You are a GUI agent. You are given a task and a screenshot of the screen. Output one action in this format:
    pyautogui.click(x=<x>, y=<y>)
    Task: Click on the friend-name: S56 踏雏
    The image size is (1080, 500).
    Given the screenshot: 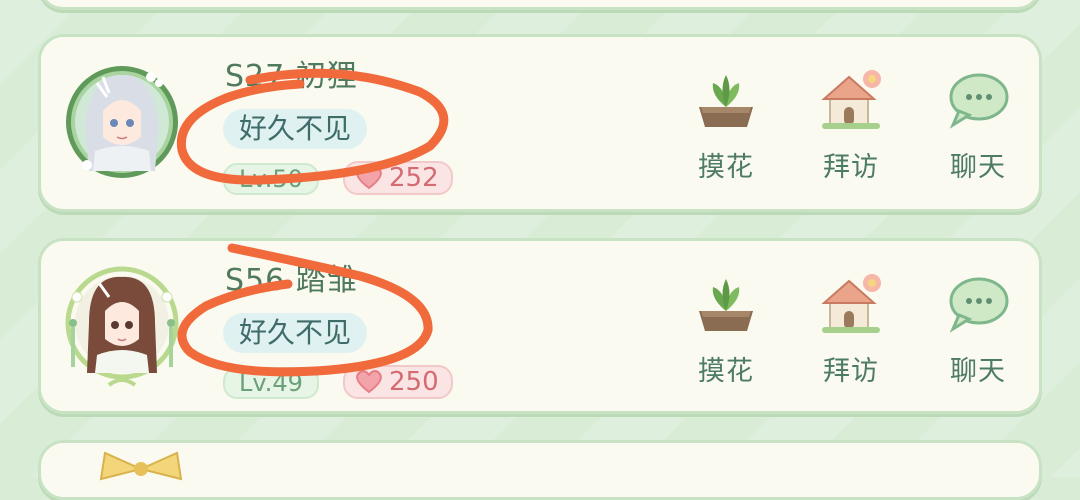 What is the action you would take?
    pyautogui.click(x=291, y=280)
    